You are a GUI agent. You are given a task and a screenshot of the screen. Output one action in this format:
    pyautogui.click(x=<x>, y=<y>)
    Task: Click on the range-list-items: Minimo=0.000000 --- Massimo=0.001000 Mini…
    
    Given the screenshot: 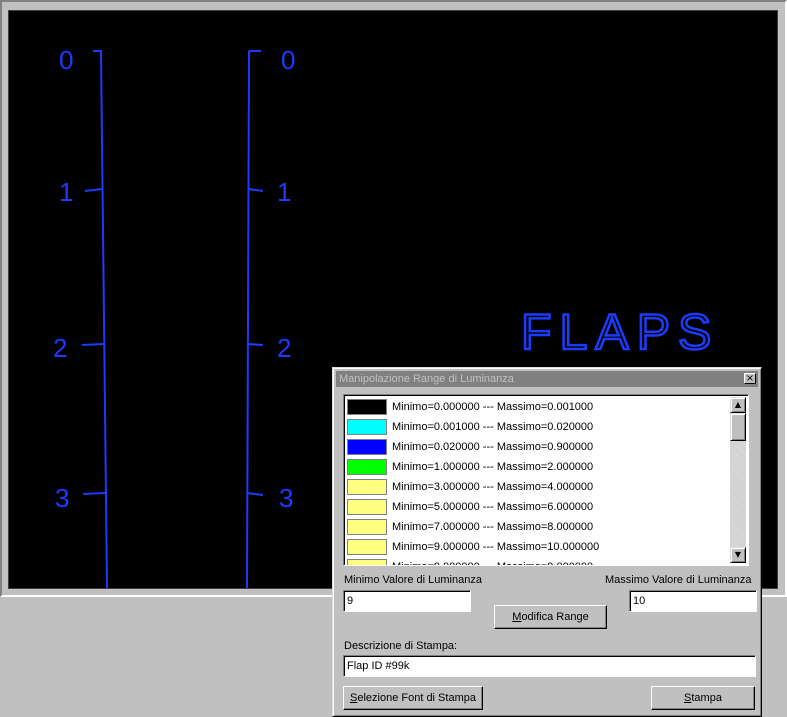 What is the action you would take?
    pyautogui.click(x=538, y=481)
    